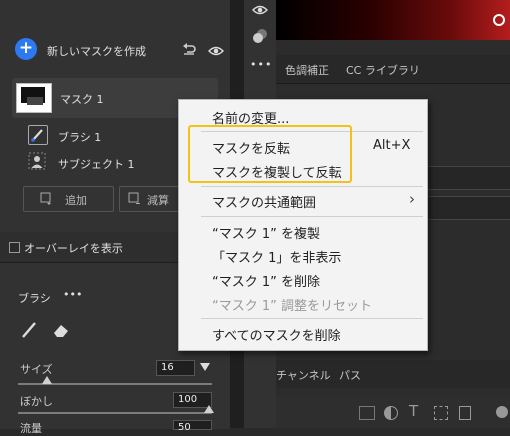  What do you see at coordinates (14, 247) in the screenshot?
I see `overlay-checkbox` at bounding box center [14, 247].